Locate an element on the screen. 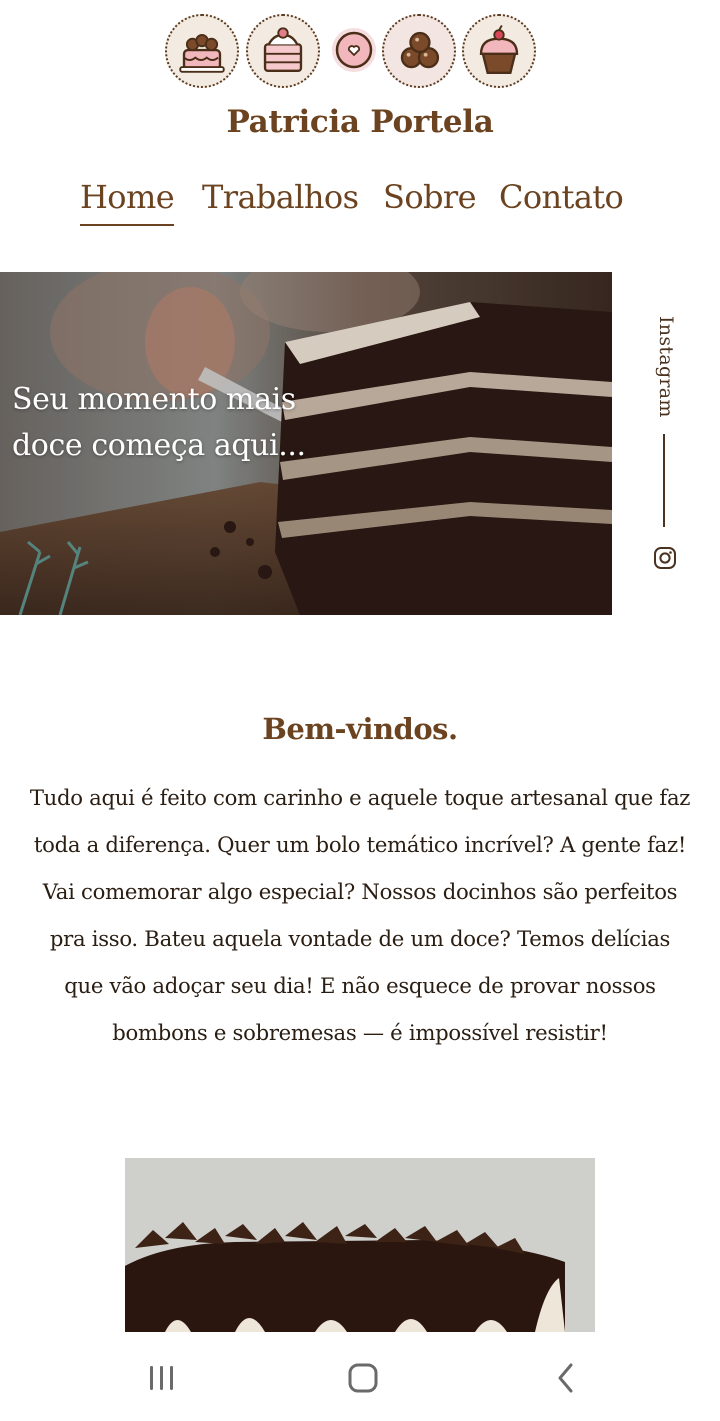 Image resolution: width=720 pixels, height=1421 pixels. social-divider is located at coordinates (664, 480).